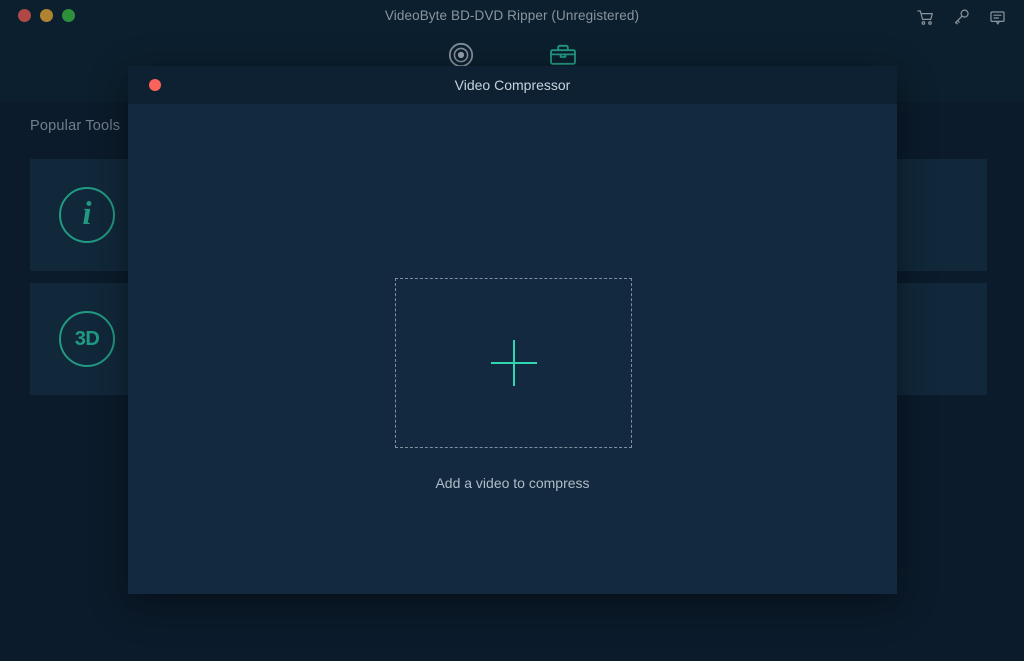  I want to click on dialog-title: Video Compressor, so click(512, 85).